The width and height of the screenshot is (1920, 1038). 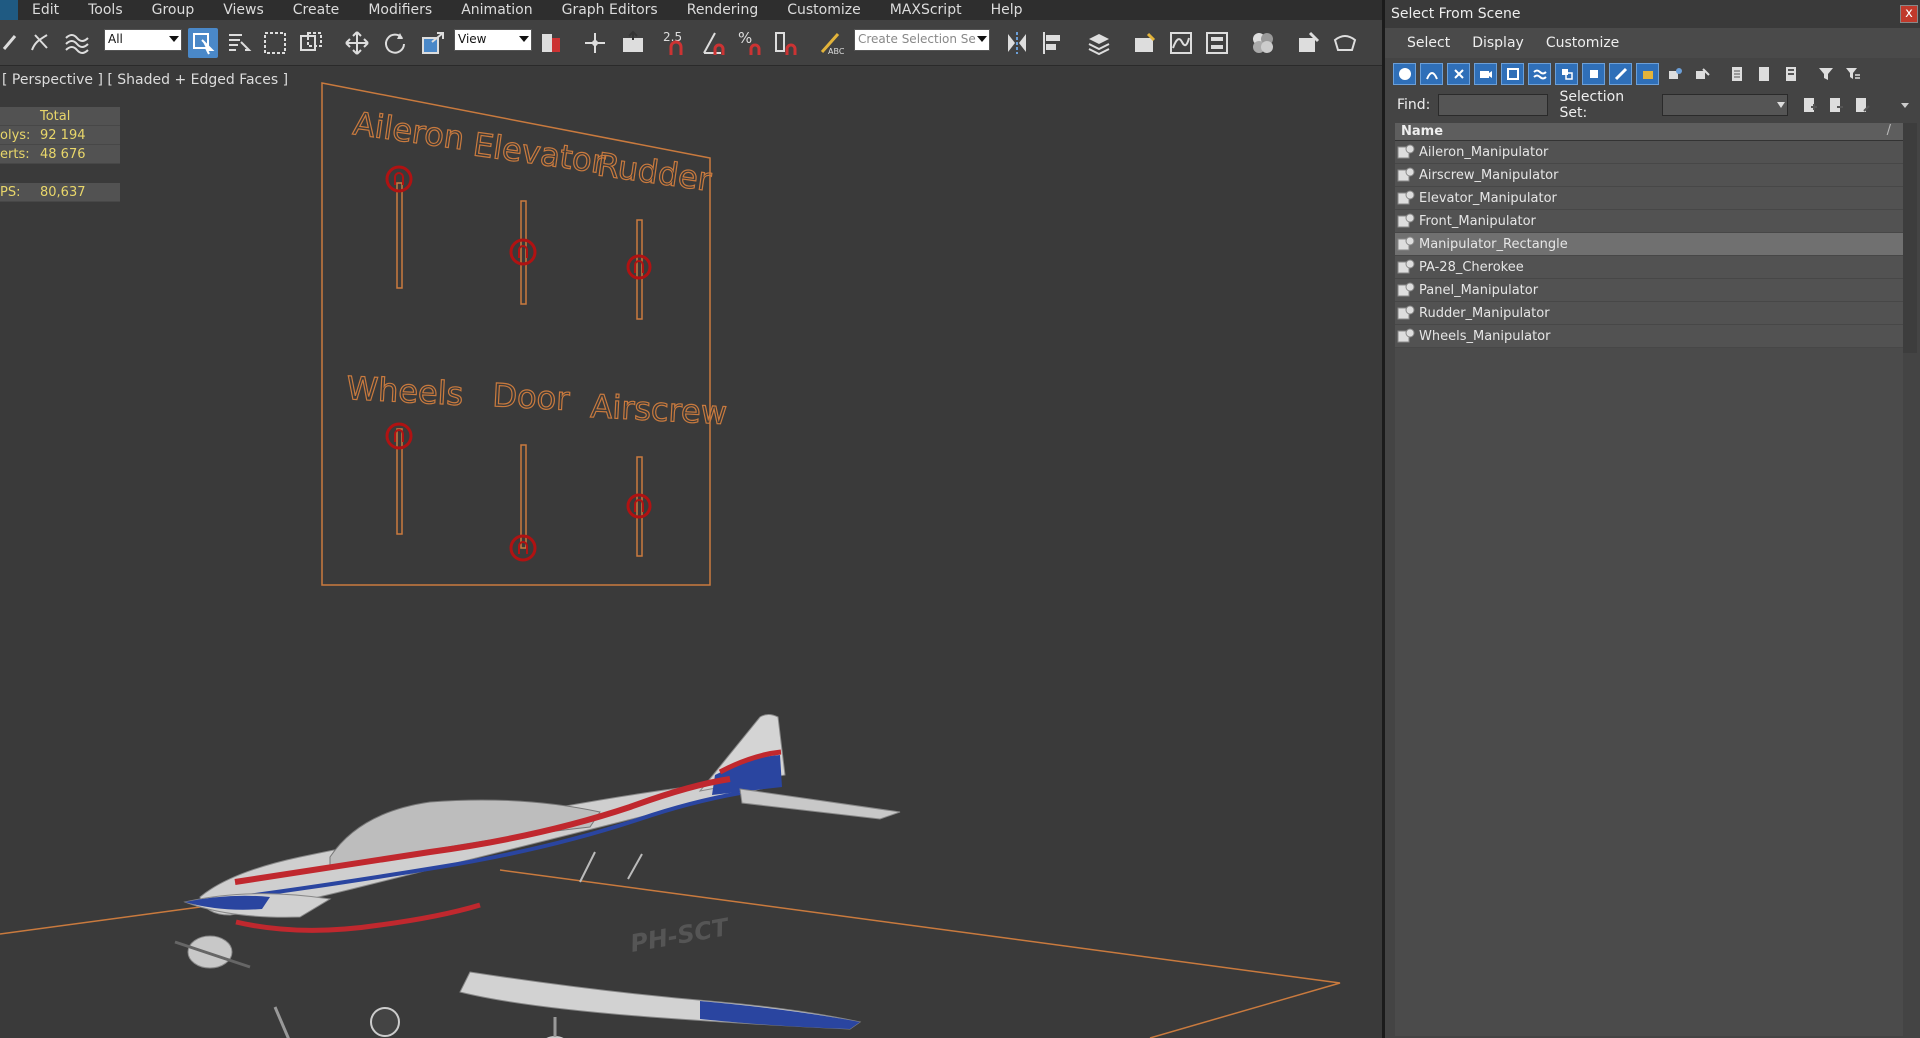 I want to click on snaps-toggle-icon: 2.5, so click(x=677, y=43).